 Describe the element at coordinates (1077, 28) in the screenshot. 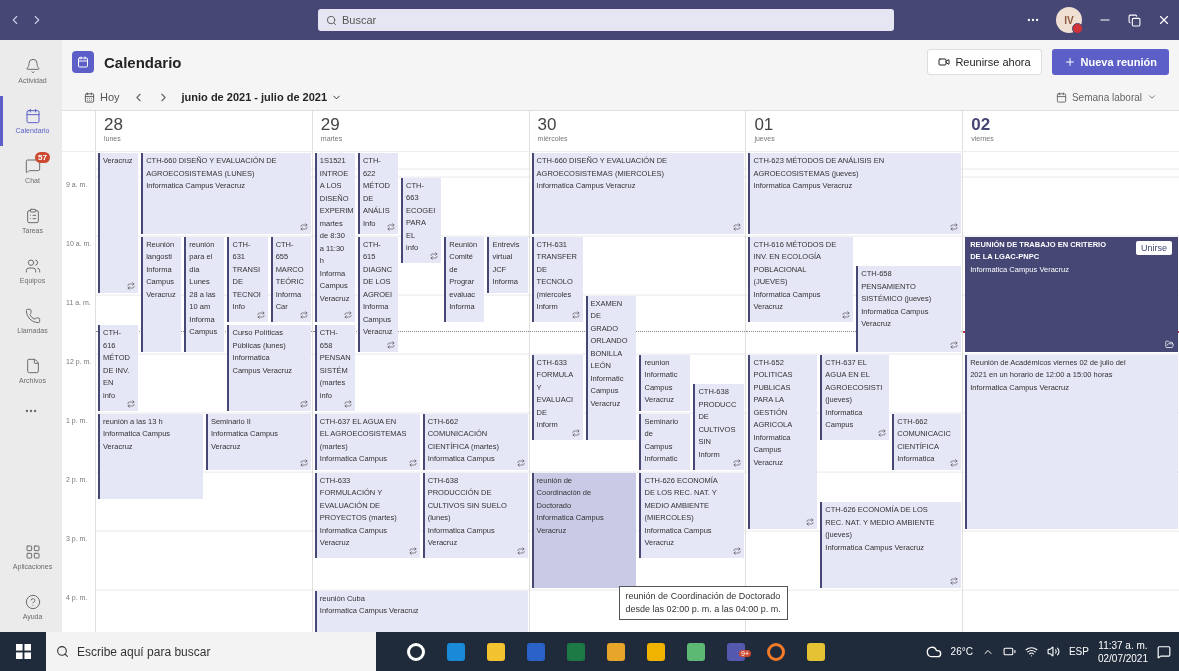

I see `status-dot` at that location.